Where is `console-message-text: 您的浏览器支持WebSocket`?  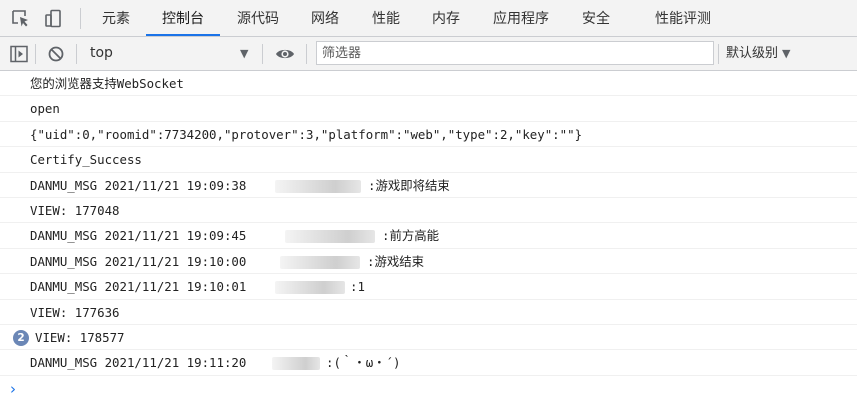
console-message-text: 您的浏览器支持WebSocket is located at coordinates (107, 83).